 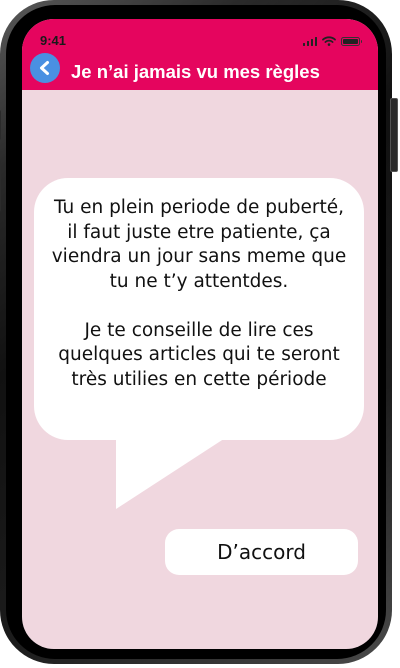 I want to click on message-line: très utilies en cette période, so click(x=199, y=379).